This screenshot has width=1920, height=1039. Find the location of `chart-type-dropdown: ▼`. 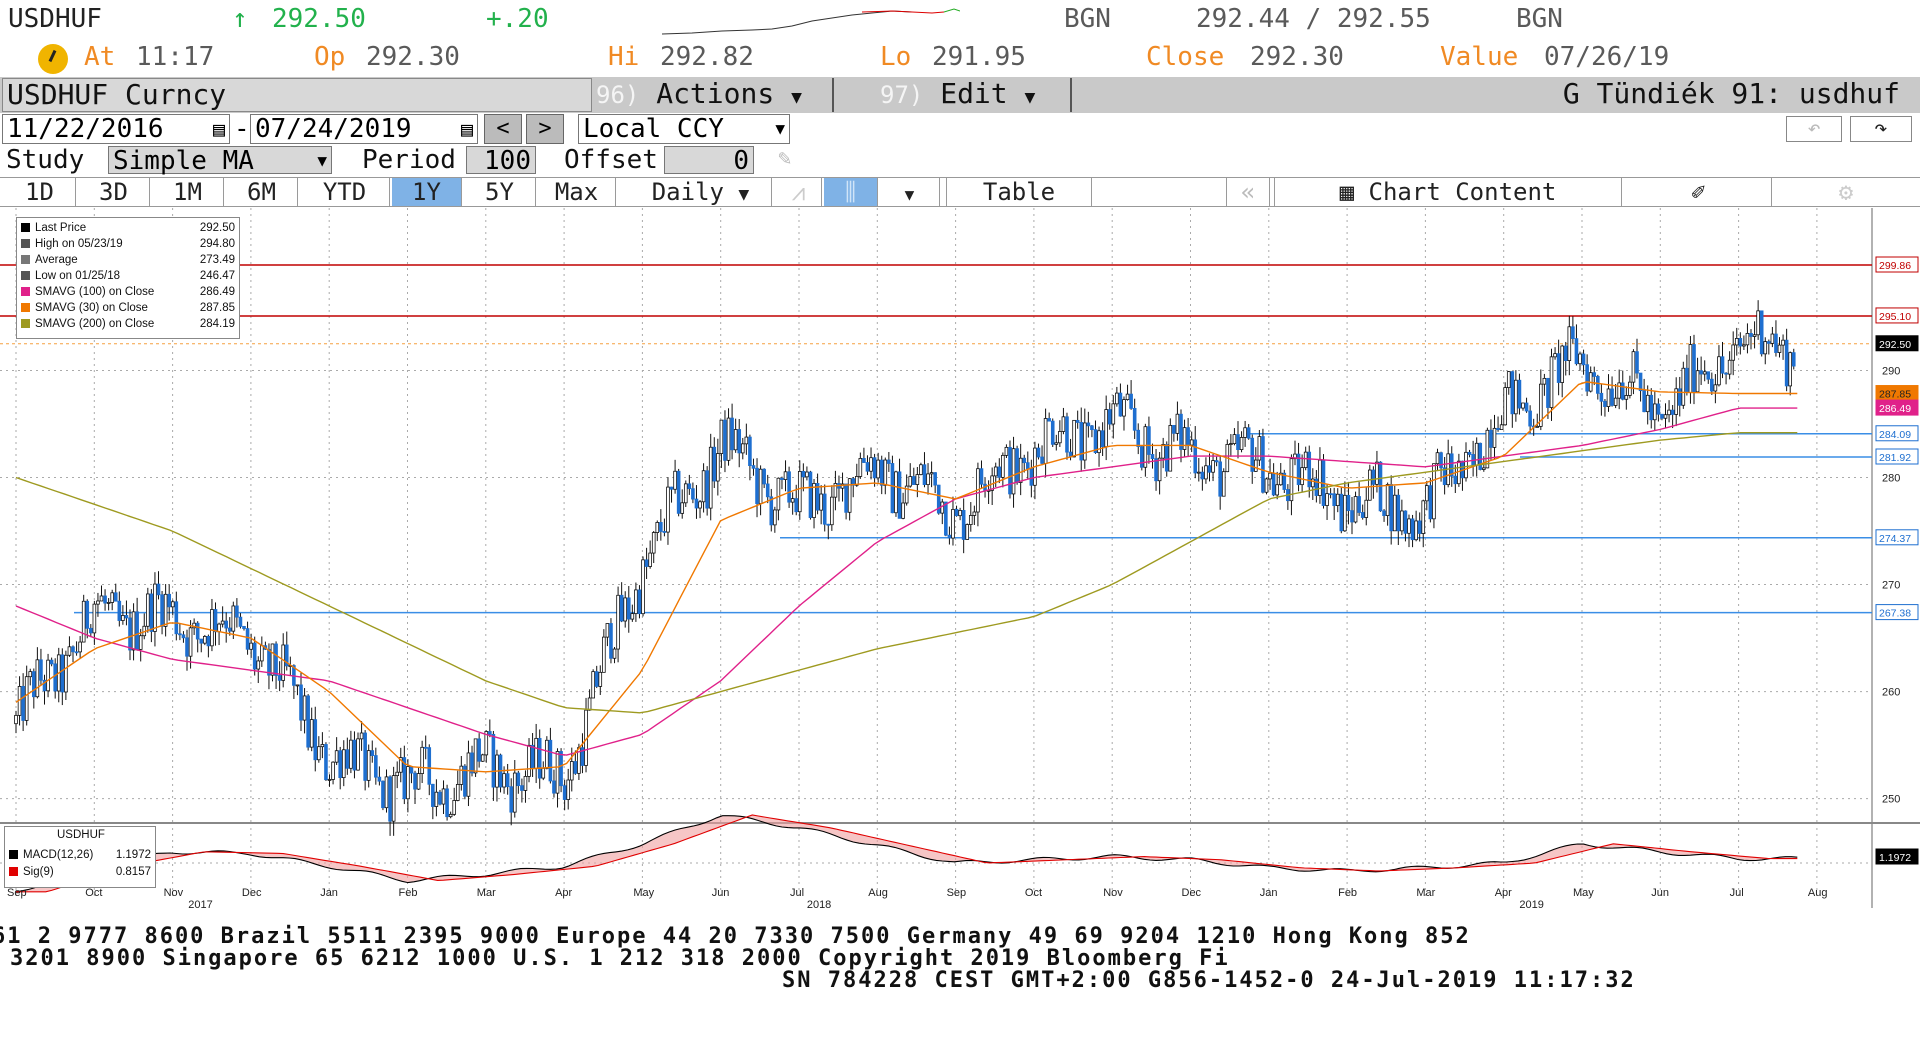

chart-type-dropdown: ▼ is located at coordinates (910, 192).